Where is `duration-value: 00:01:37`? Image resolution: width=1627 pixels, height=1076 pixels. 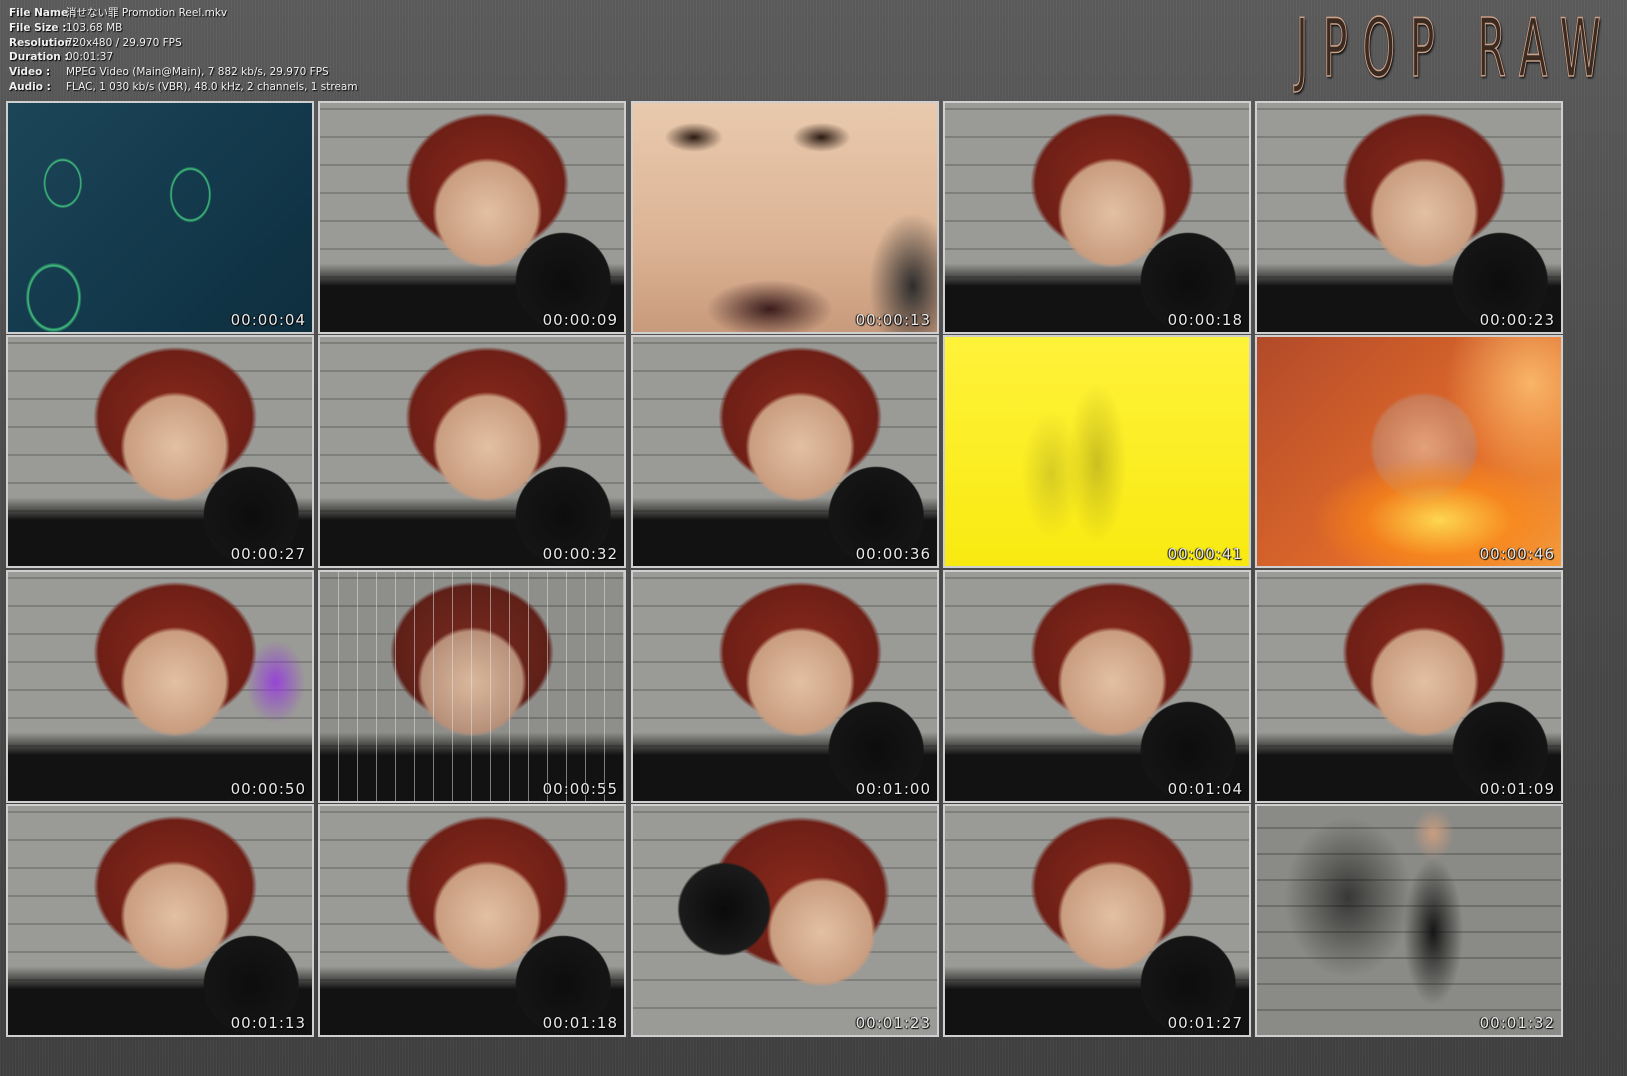
duration-value: 00:01:37 is located at coordinates (90, 57).